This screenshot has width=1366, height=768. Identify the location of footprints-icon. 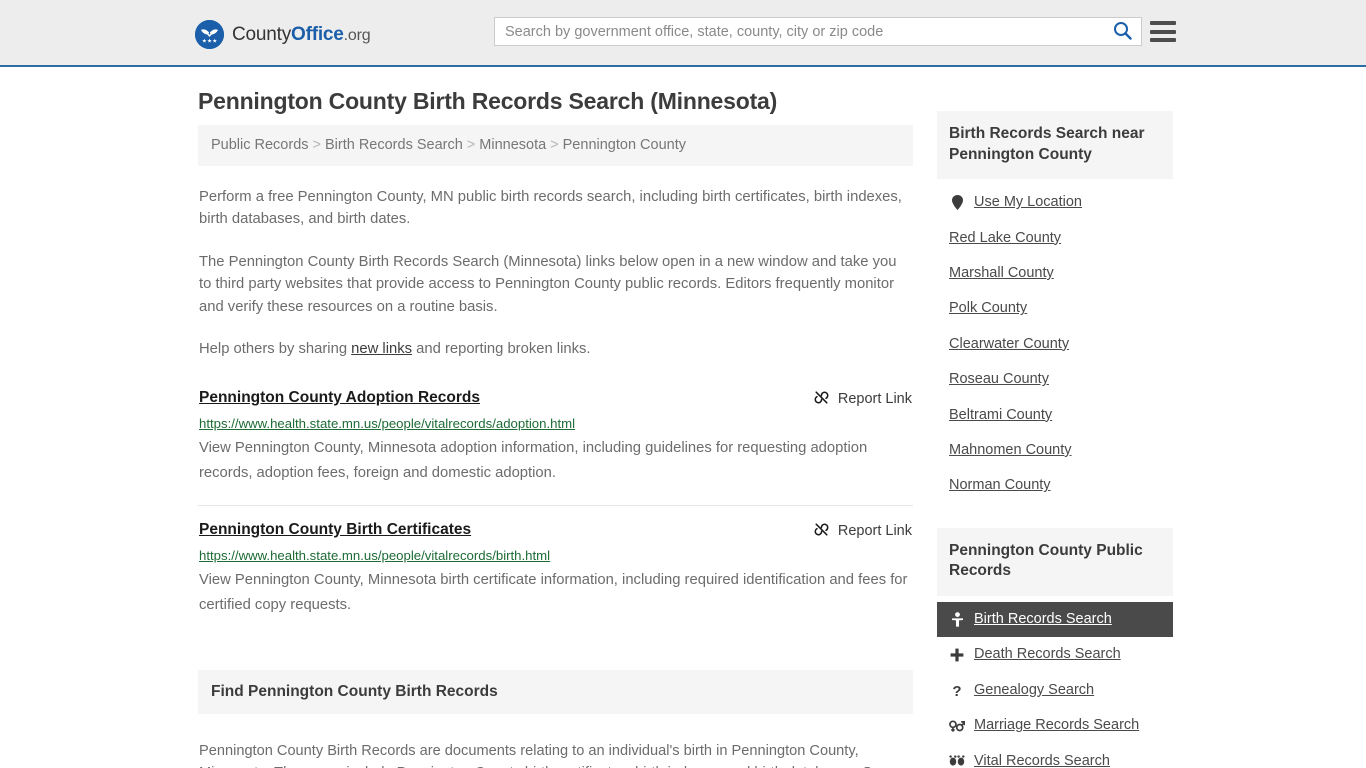
(957, 761).